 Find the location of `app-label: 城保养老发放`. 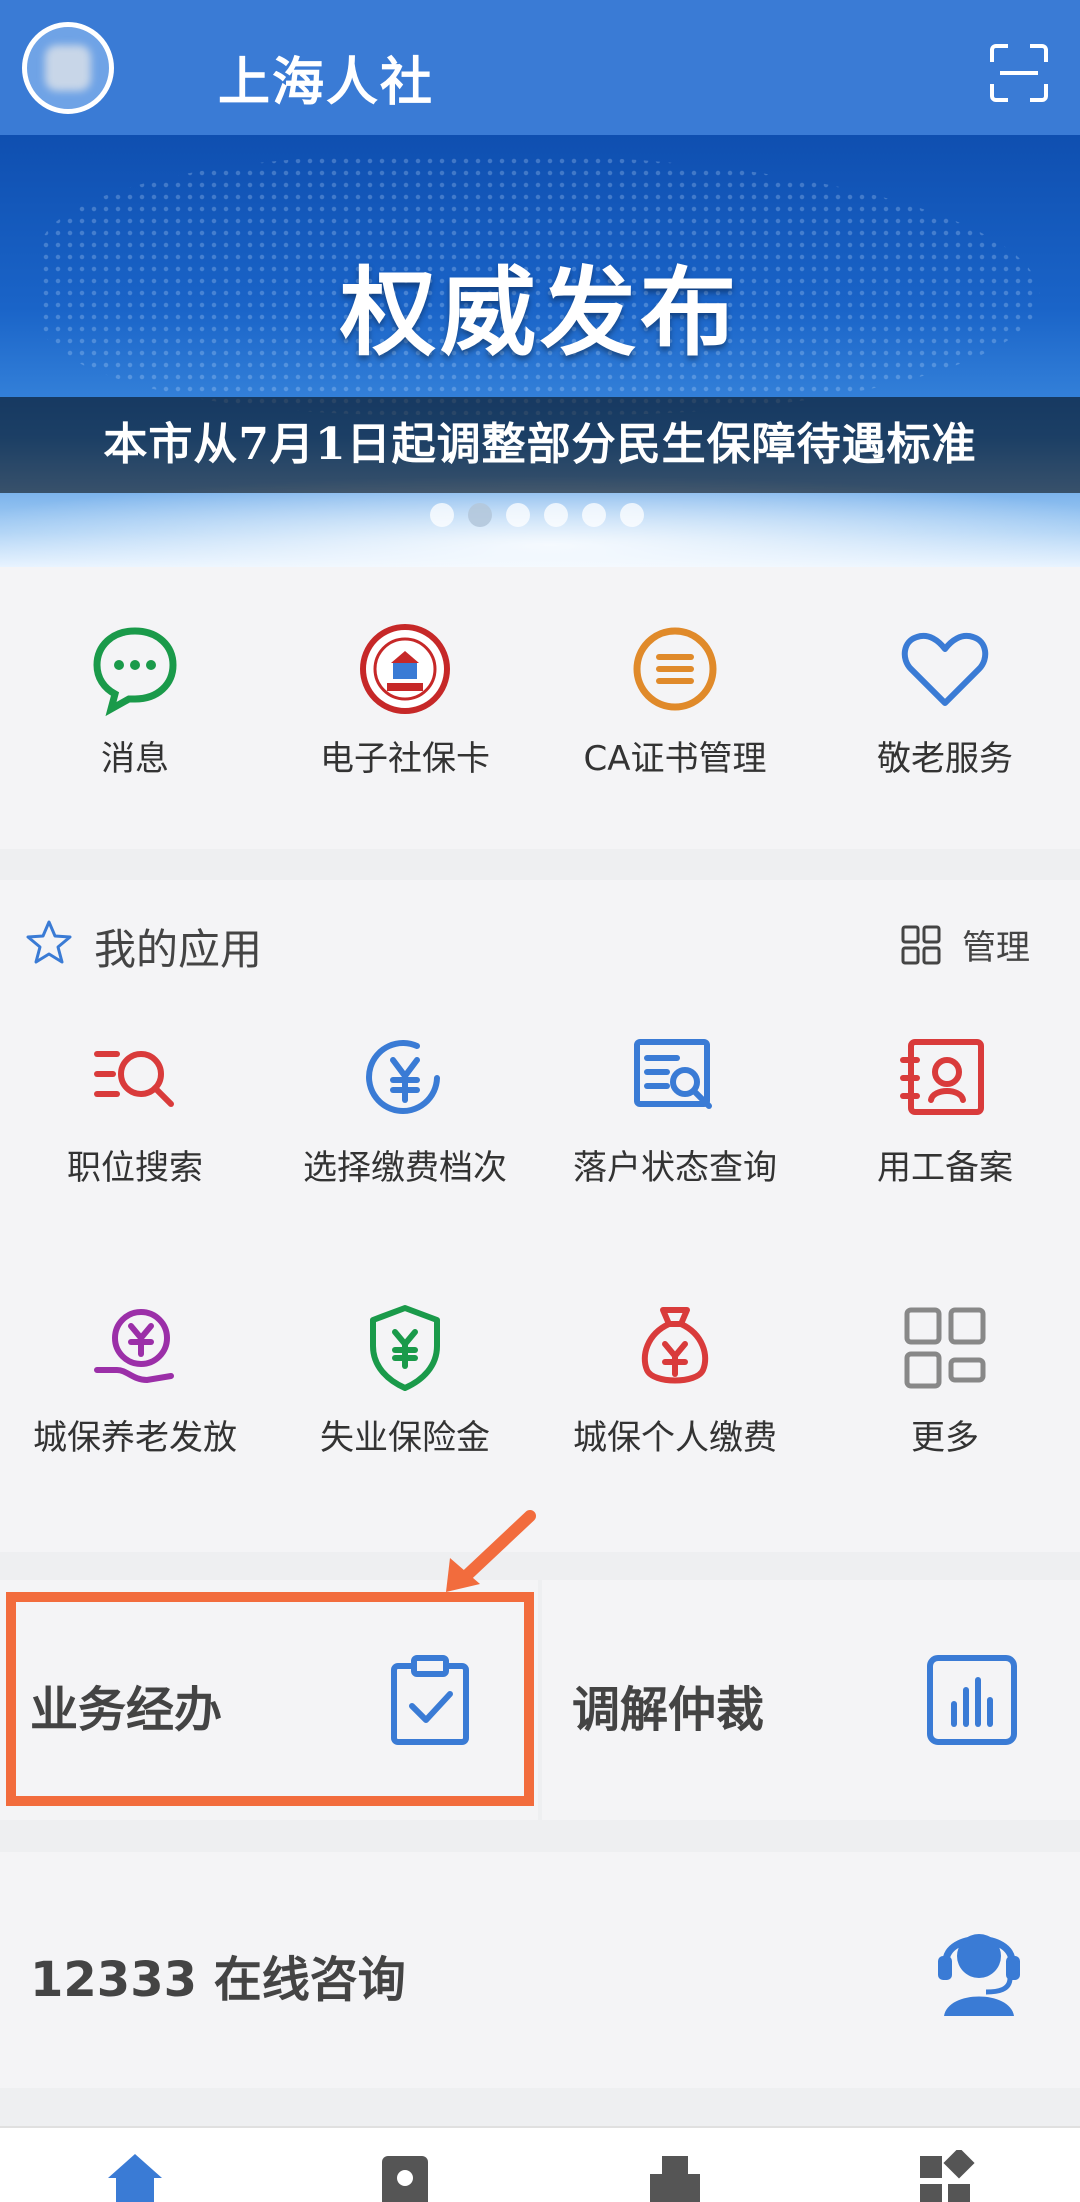

app-label: 城保养老发放 is located at coordinates (135, 1438).